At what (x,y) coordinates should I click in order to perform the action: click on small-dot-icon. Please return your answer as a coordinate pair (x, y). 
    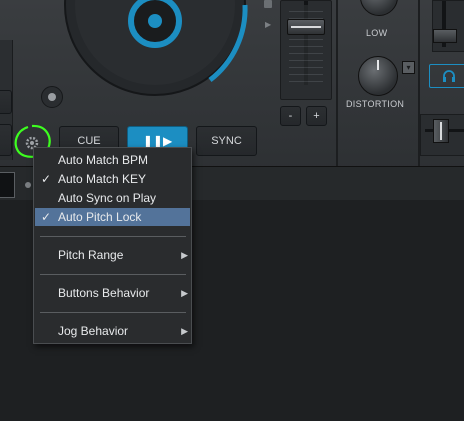
    Looking at the image, I should click on (28, 185).